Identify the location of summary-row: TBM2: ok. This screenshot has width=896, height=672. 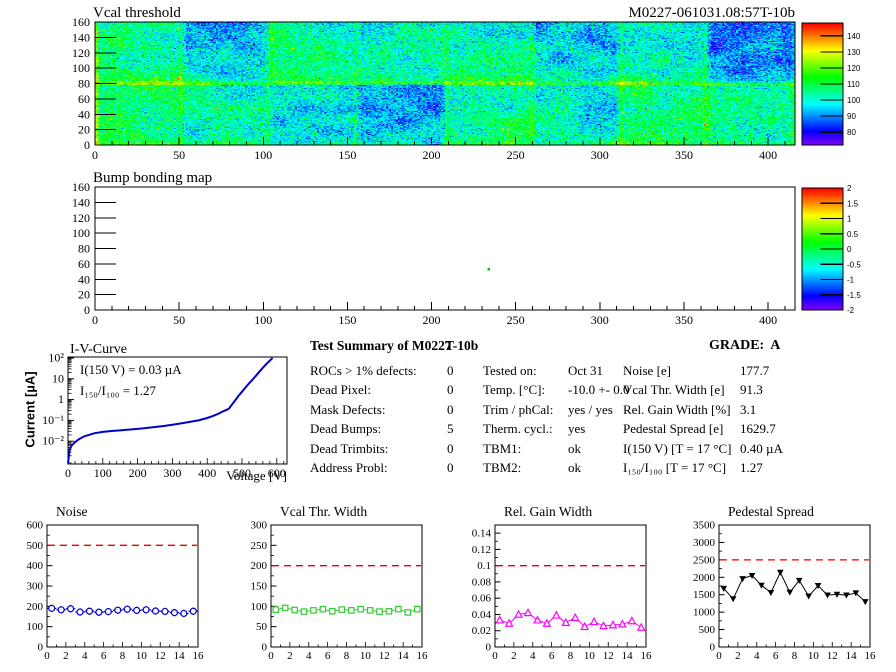
(555, 469).